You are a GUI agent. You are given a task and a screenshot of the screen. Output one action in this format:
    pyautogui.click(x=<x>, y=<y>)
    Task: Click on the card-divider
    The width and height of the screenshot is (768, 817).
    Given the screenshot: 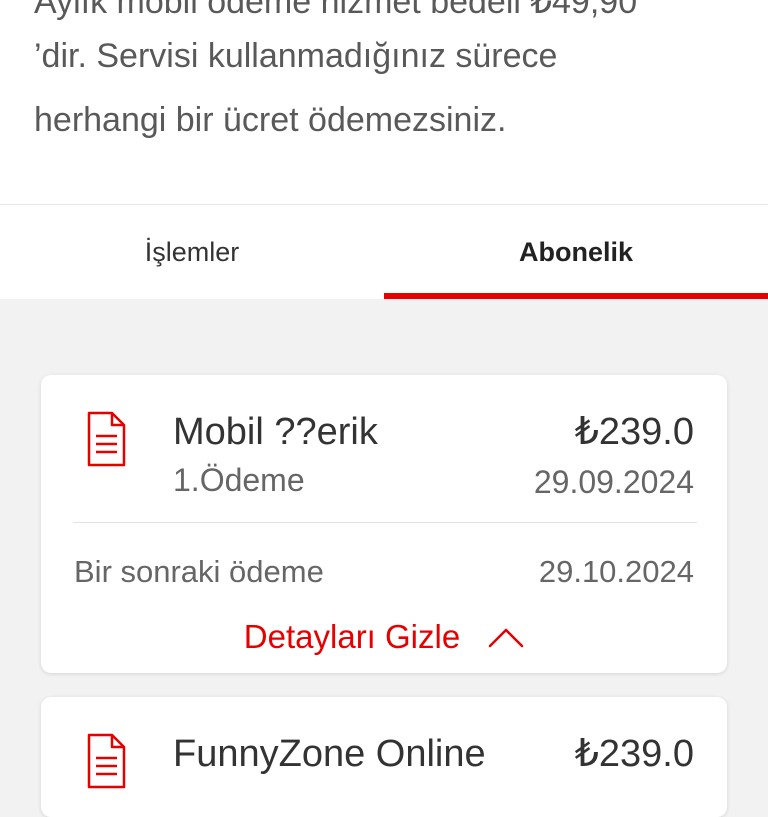 What is the action you would take?
    pyautogui.click(x=385, y=522)
    